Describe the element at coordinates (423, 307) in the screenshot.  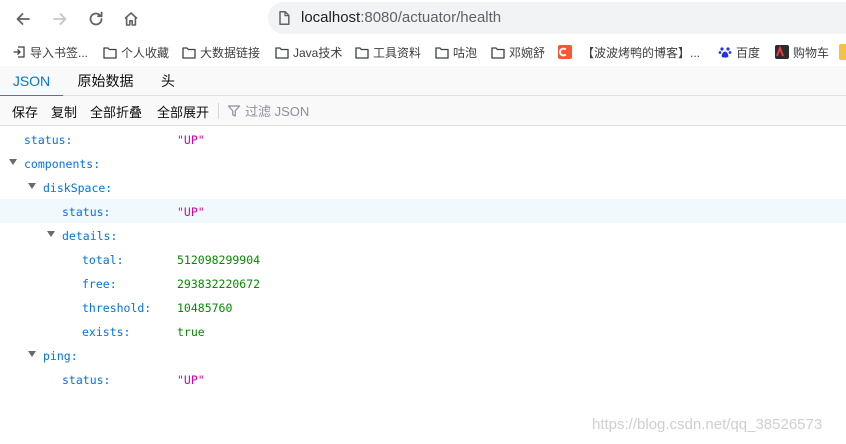
I see `json-tree-row: threshold: 10485760` at that location.